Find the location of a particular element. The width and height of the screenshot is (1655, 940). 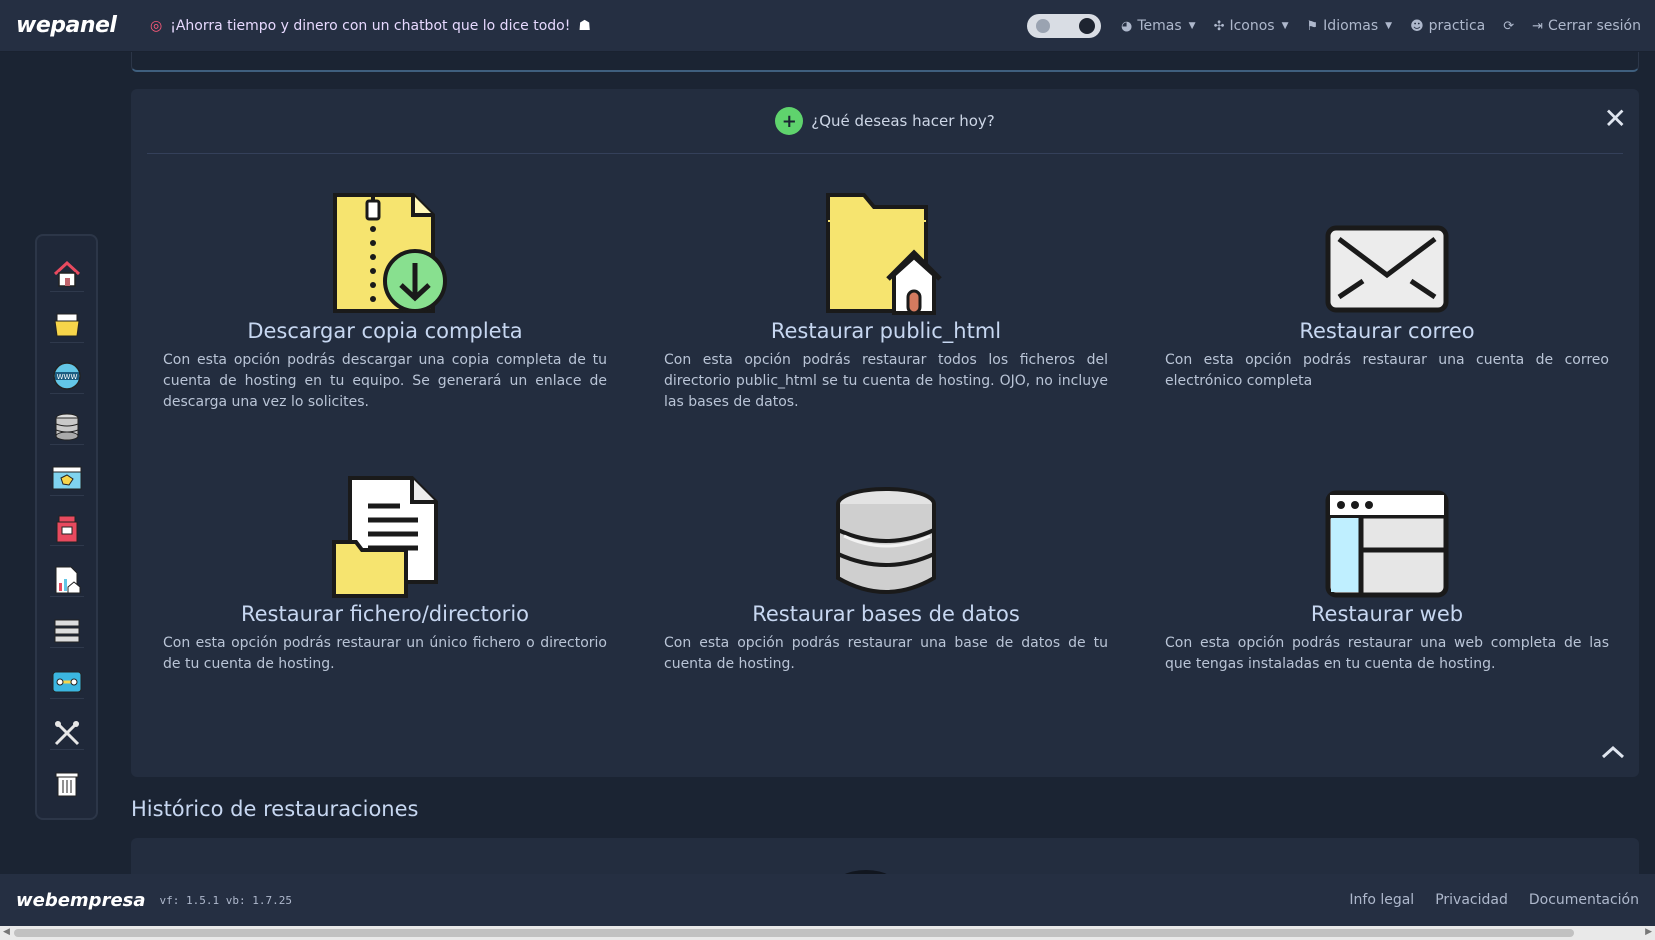

scrollbar-thumb is located at coordinates (794, 933).